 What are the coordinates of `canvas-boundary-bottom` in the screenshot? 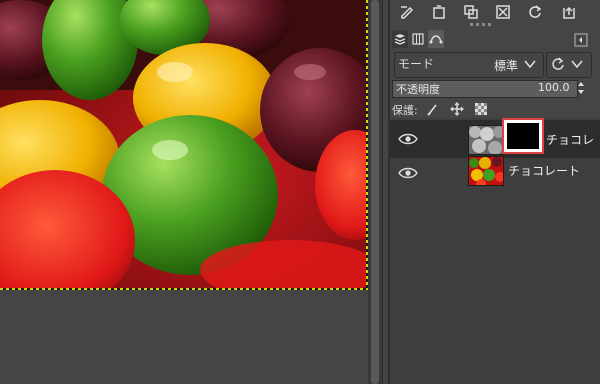 It's located at (184, 289).